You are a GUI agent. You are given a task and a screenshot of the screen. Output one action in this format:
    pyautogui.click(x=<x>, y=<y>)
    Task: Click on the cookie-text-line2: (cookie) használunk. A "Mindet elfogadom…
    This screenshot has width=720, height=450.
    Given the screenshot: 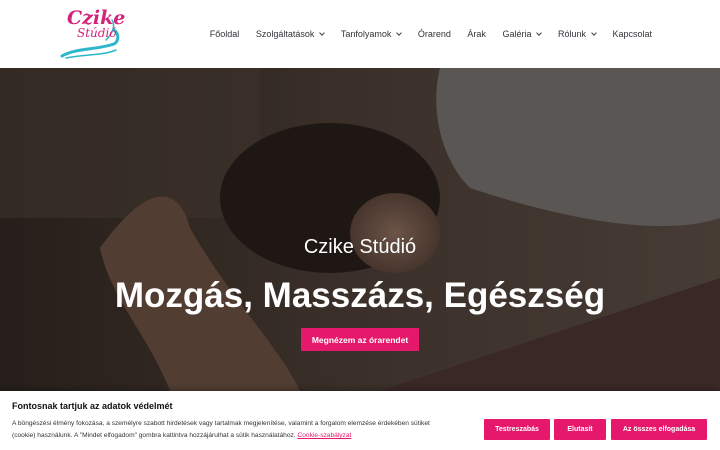 What is the action you would take?
    pyautogui.click(x=154, y=435)
    